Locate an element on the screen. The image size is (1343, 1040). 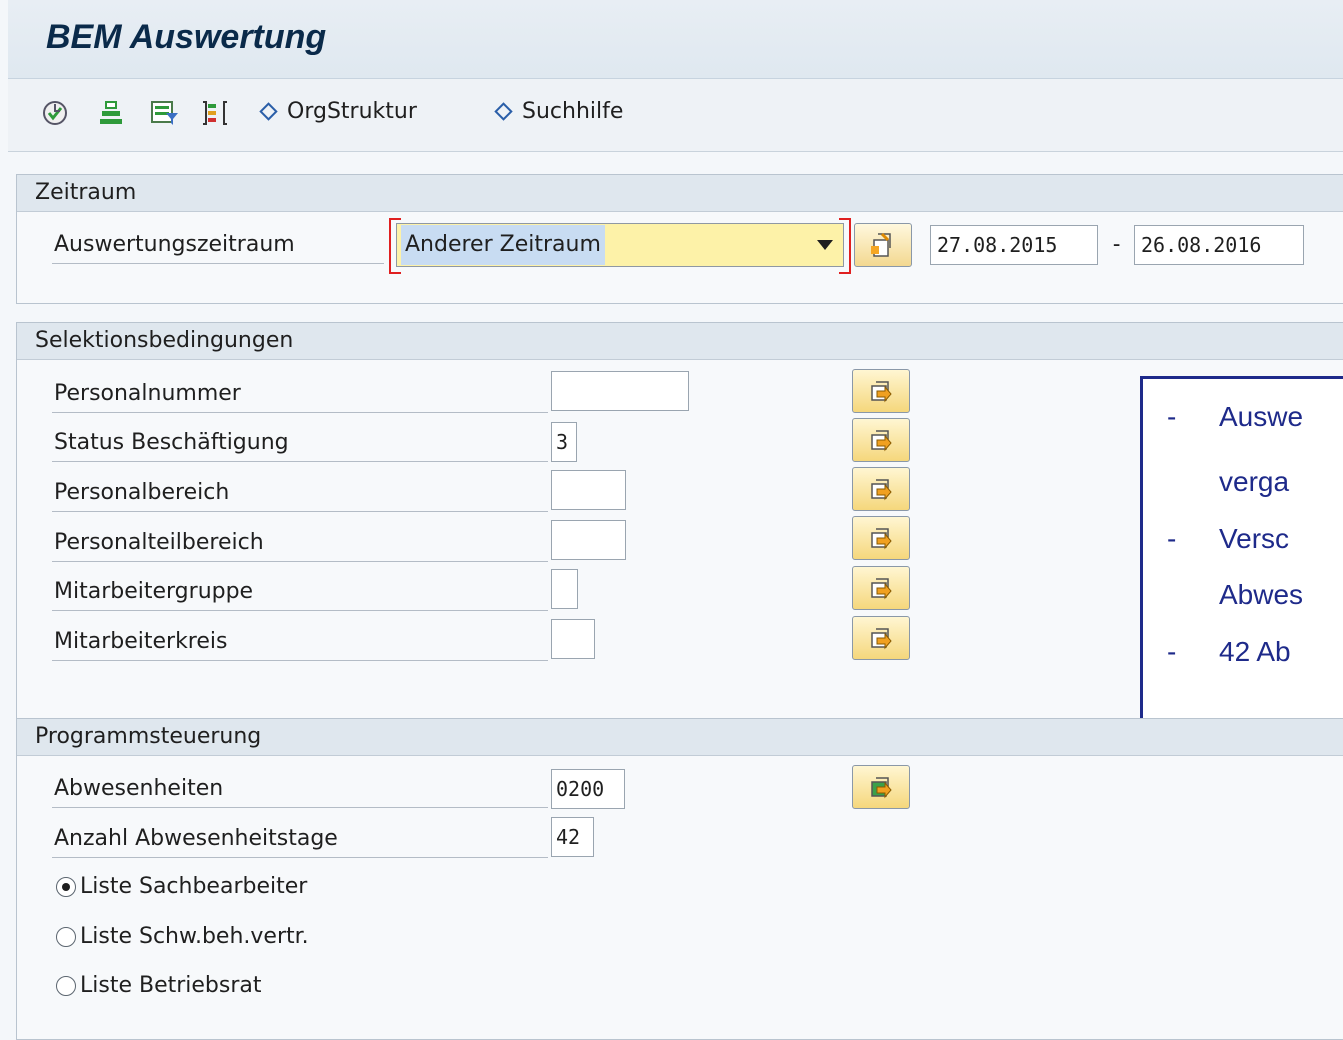
date-from-field: 27.08.2015 is located at coordinates (1014, 245).